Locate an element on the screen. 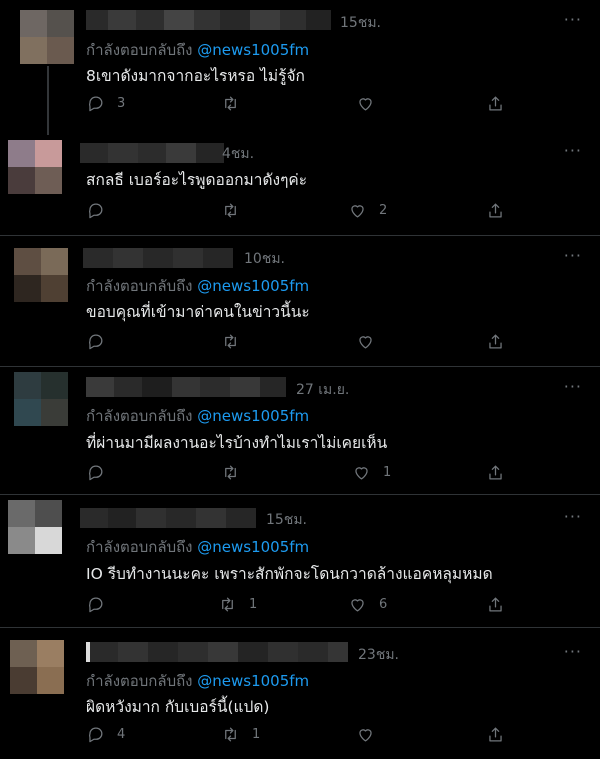  tweet-actions: 2 is located at coordinates (296, 212).